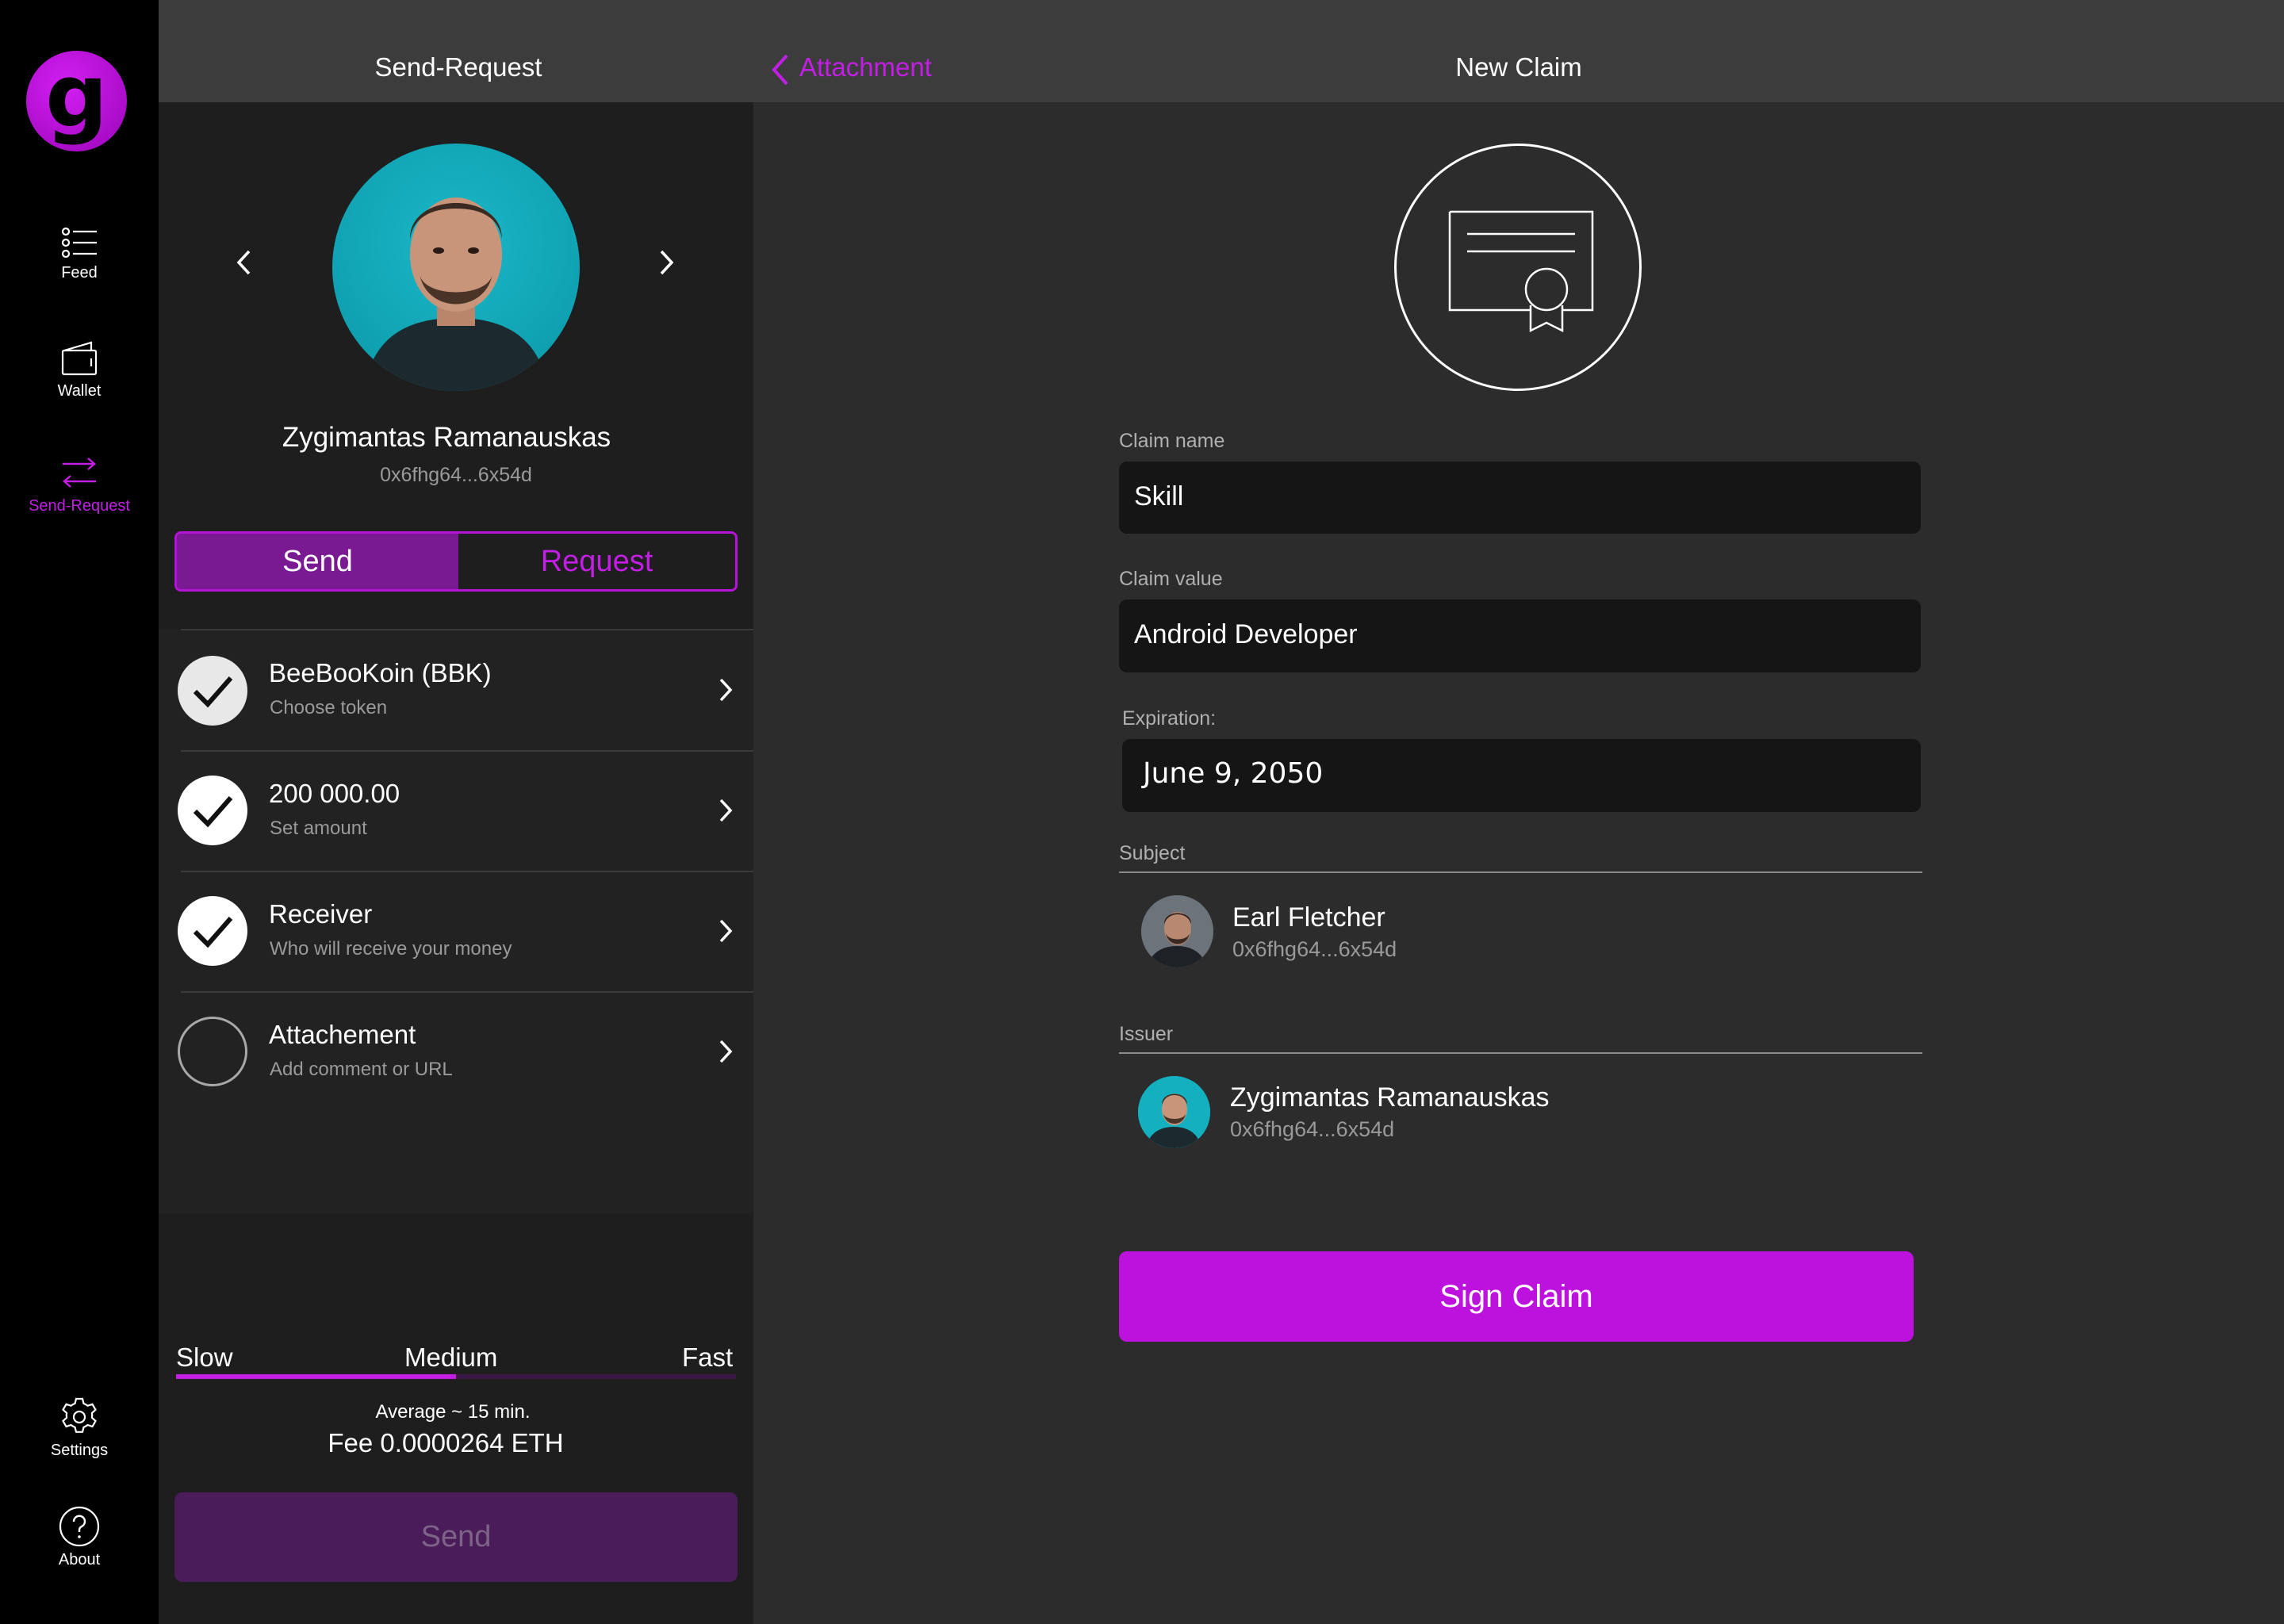  What do you see at coordinates (316, 1376) in the screenshot?
I see `fee-speed-slider-fill` at bounding box center [316, 1376].